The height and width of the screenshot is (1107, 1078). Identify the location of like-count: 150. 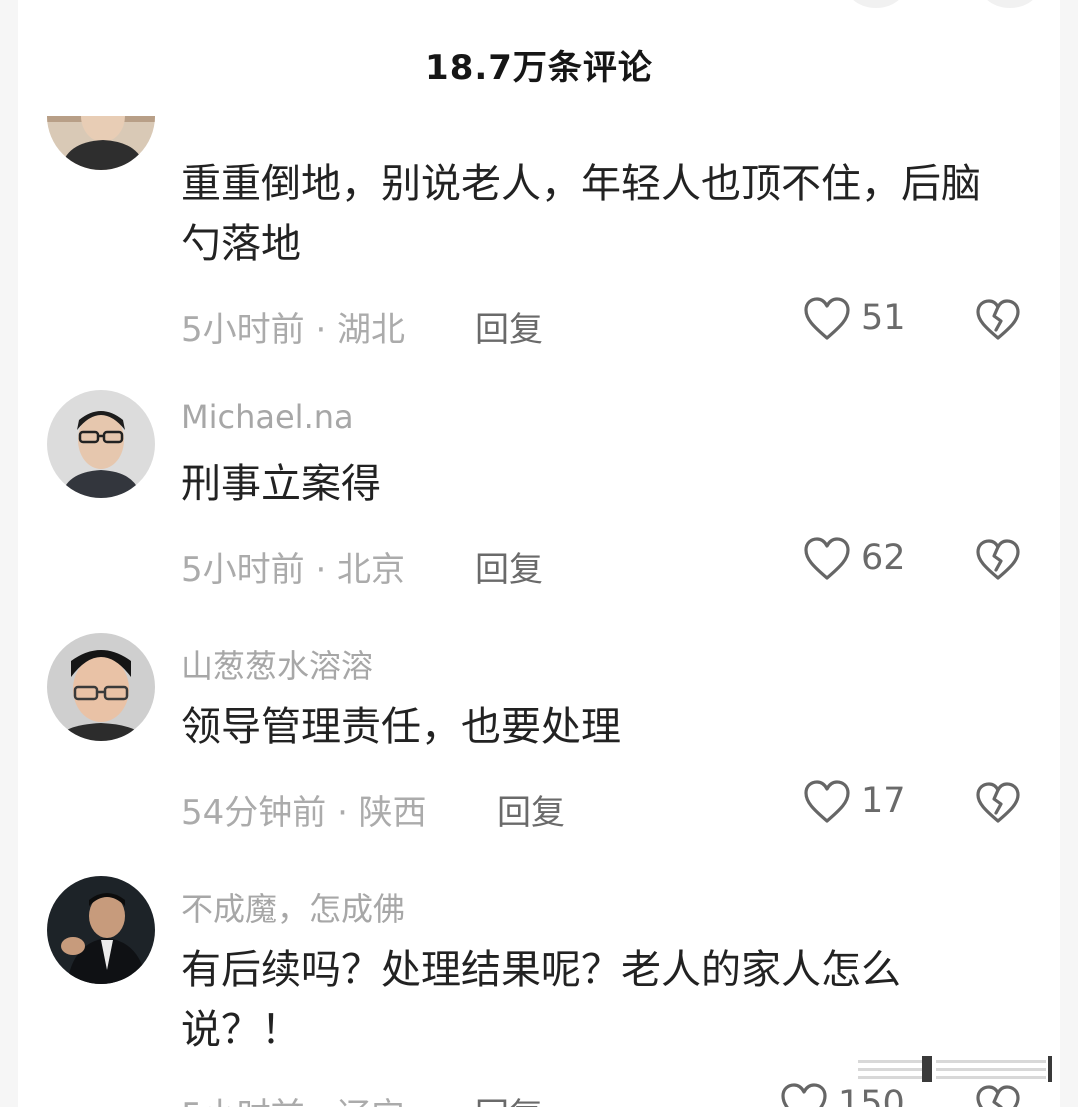
(871, 1095).